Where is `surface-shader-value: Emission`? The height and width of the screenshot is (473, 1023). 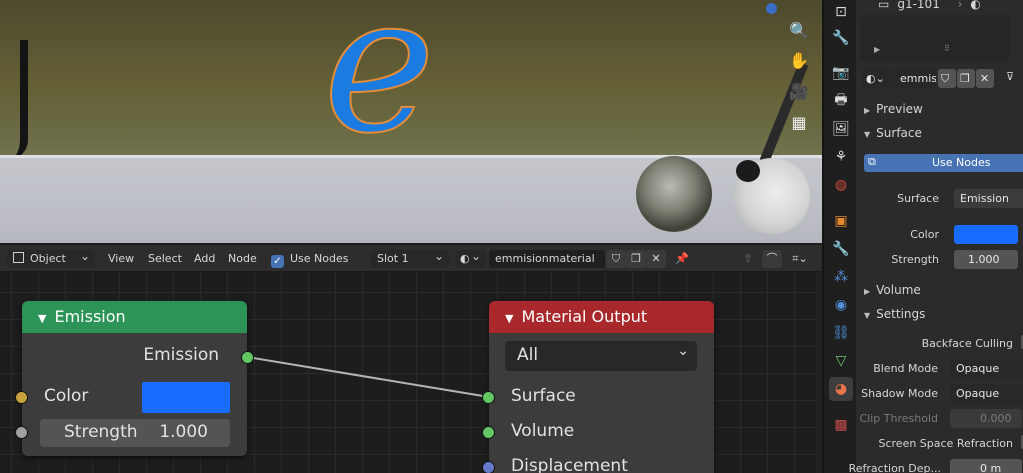
surface-shader-value: Emission is located at coordinates (984, 198).